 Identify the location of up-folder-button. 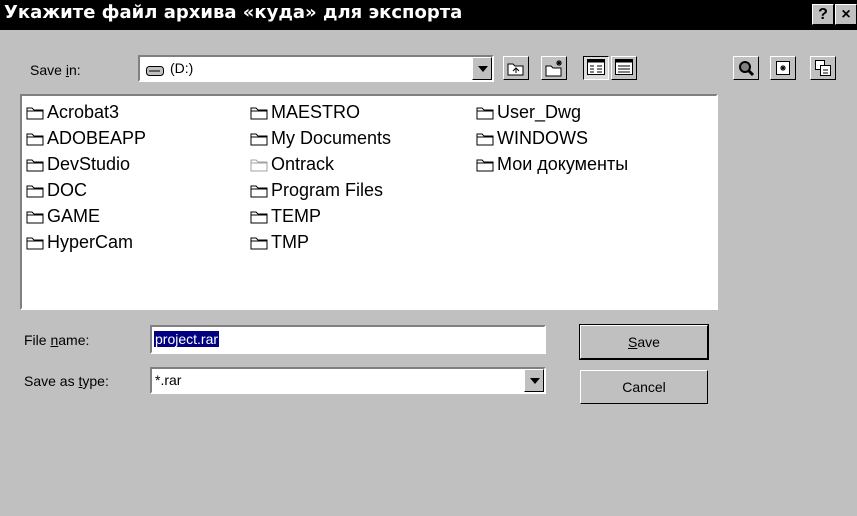
(516, 68).